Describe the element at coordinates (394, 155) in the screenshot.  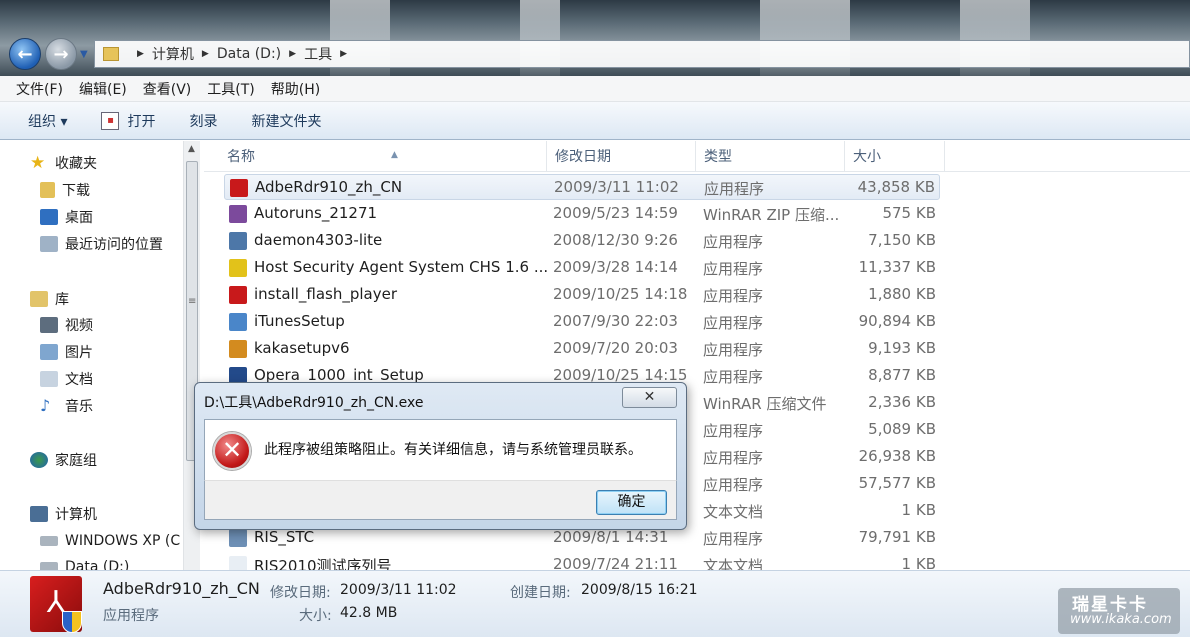
I see `sort-ascending-icon: ▲` at that location.